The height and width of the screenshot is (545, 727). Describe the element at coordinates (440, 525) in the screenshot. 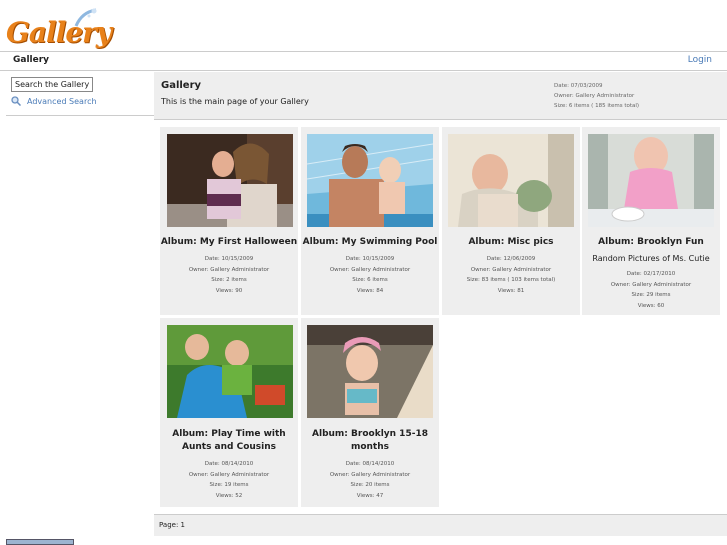

I see `pagination: Page: 1` at that location.